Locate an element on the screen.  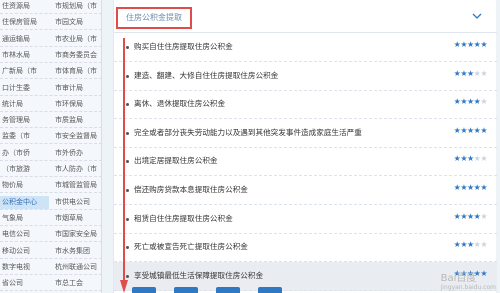
sidebar-link: 气象局 is located at coordinates (24, 218).